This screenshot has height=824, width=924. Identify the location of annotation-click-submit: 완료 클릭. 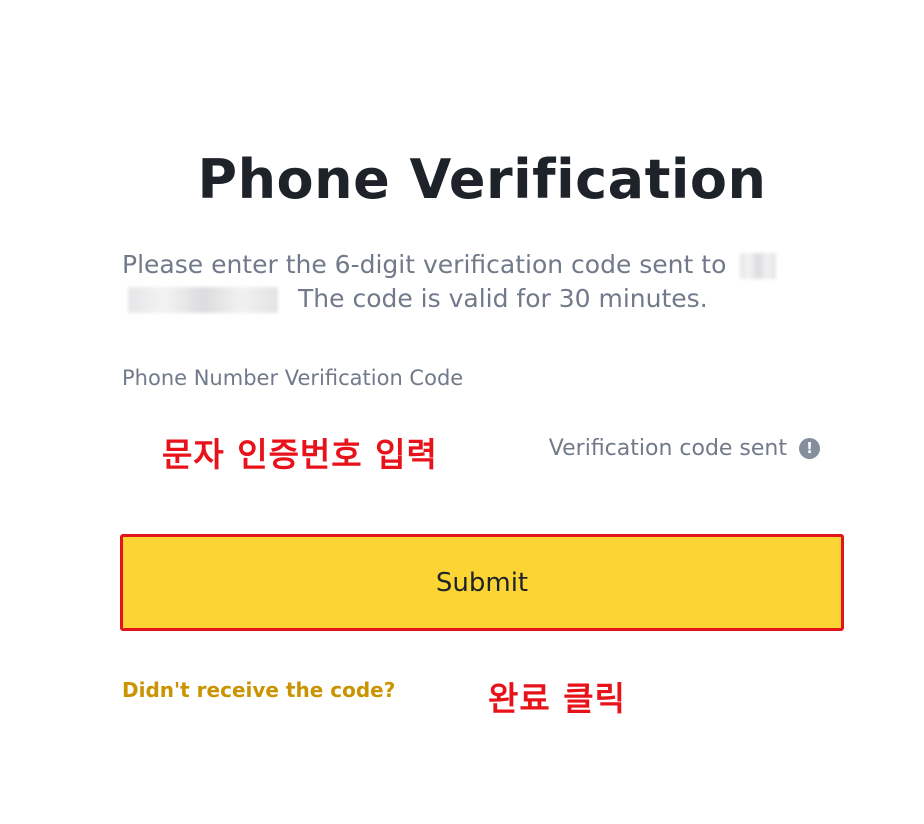
(557, 698).